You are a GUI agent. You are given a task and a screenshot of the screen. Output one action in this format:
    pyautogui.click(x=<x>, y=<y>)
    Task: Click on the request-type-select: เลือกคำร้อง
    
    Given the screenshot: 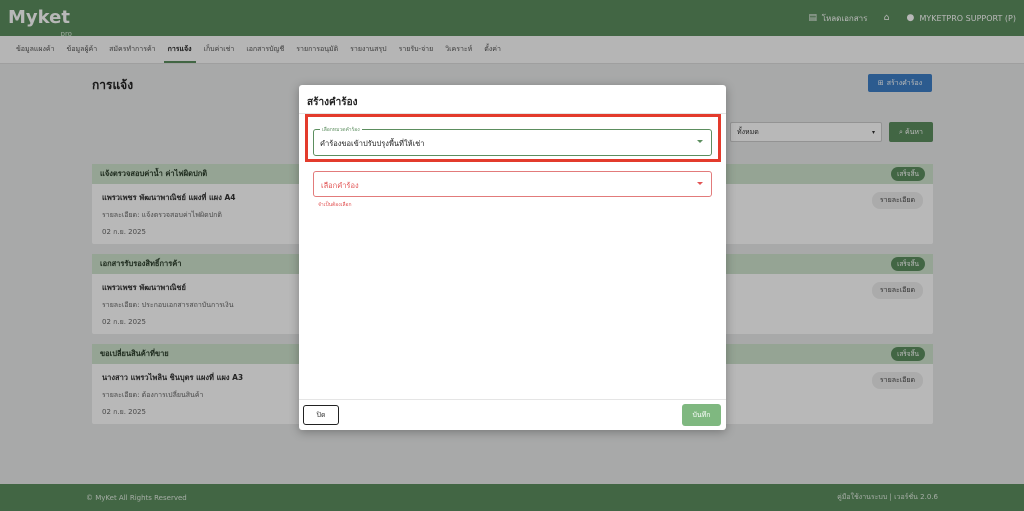 What is the action you would take?
    pyautogui.click(x=512, y=184)
    